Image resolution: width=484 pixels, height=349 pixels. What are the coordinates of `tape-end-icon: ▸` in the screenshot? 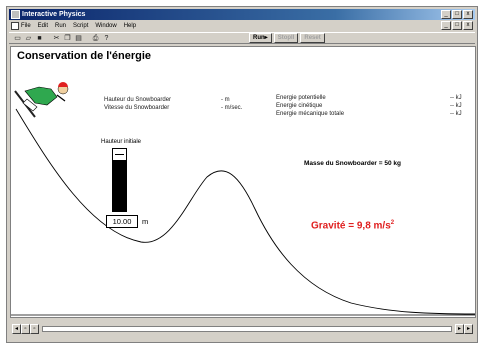 It's located at (459, 329).